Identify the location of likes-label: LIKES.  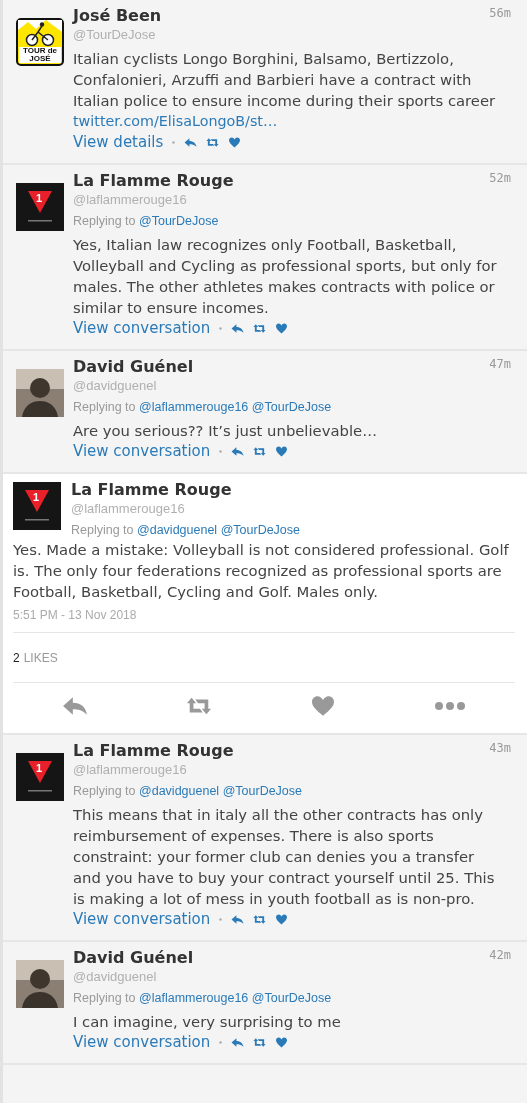
(40, 658).